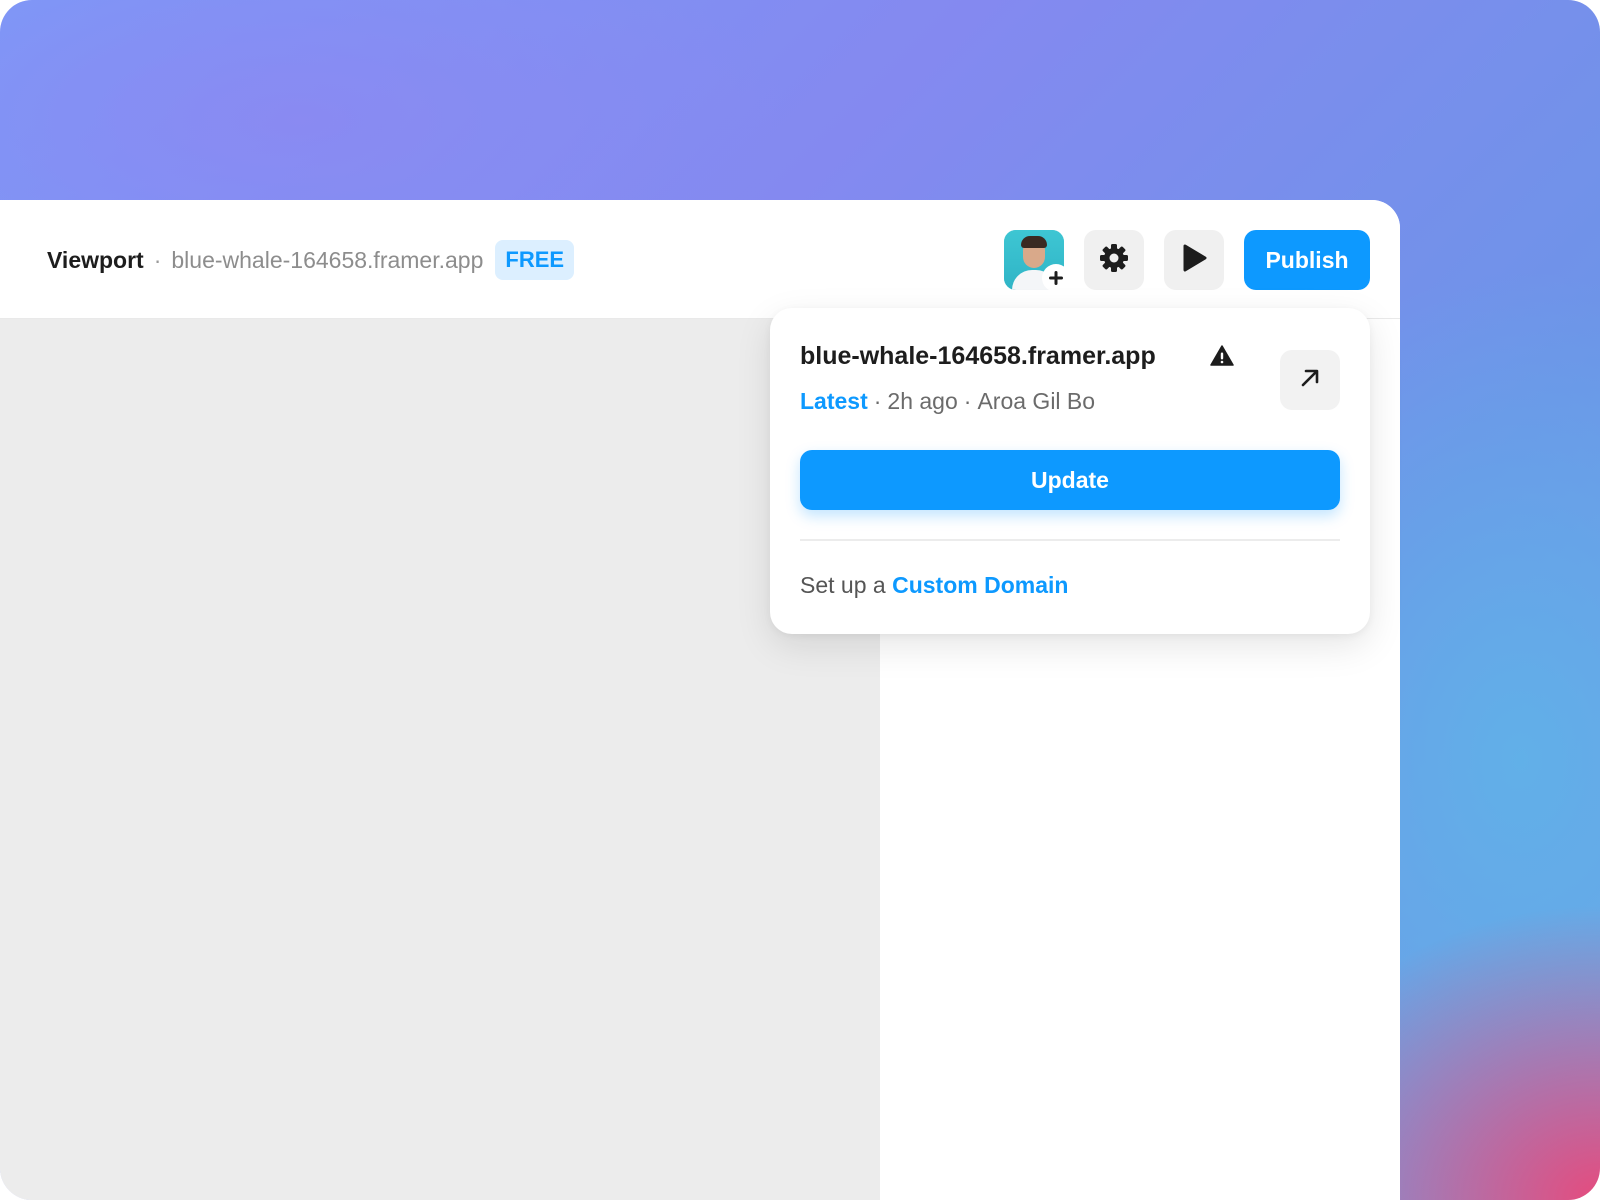  What do you see at coordinates (978, 356) in the screenshot?
I see `published-url: blue-whale-164658.framer.app` at bounding box center [978, 356].